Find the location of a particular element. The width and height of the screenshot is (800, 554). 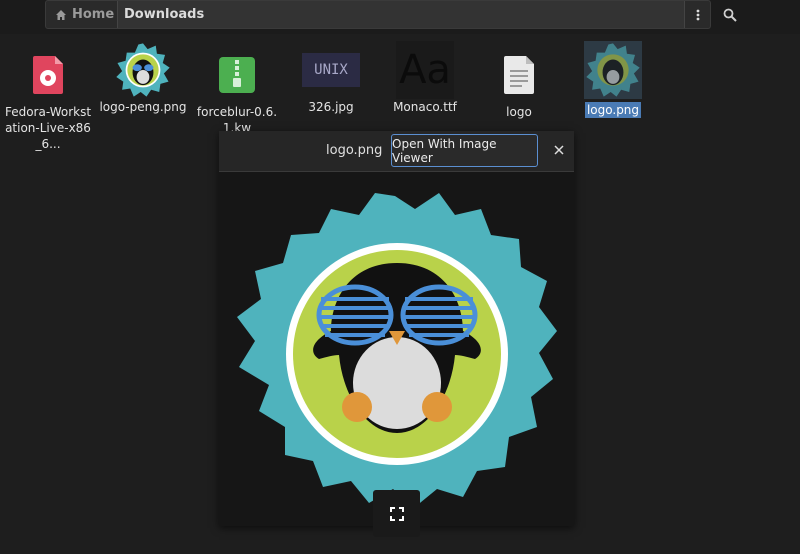

close-icon is located at coordinates (559, 150).